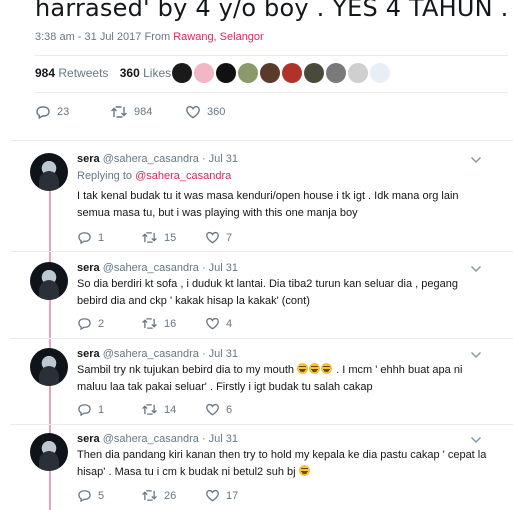 The width and height of the screenshot is (513, 510). Describe the element at coordinates (281, 73) in the screenshot. I see `liker-avatars` at that location.